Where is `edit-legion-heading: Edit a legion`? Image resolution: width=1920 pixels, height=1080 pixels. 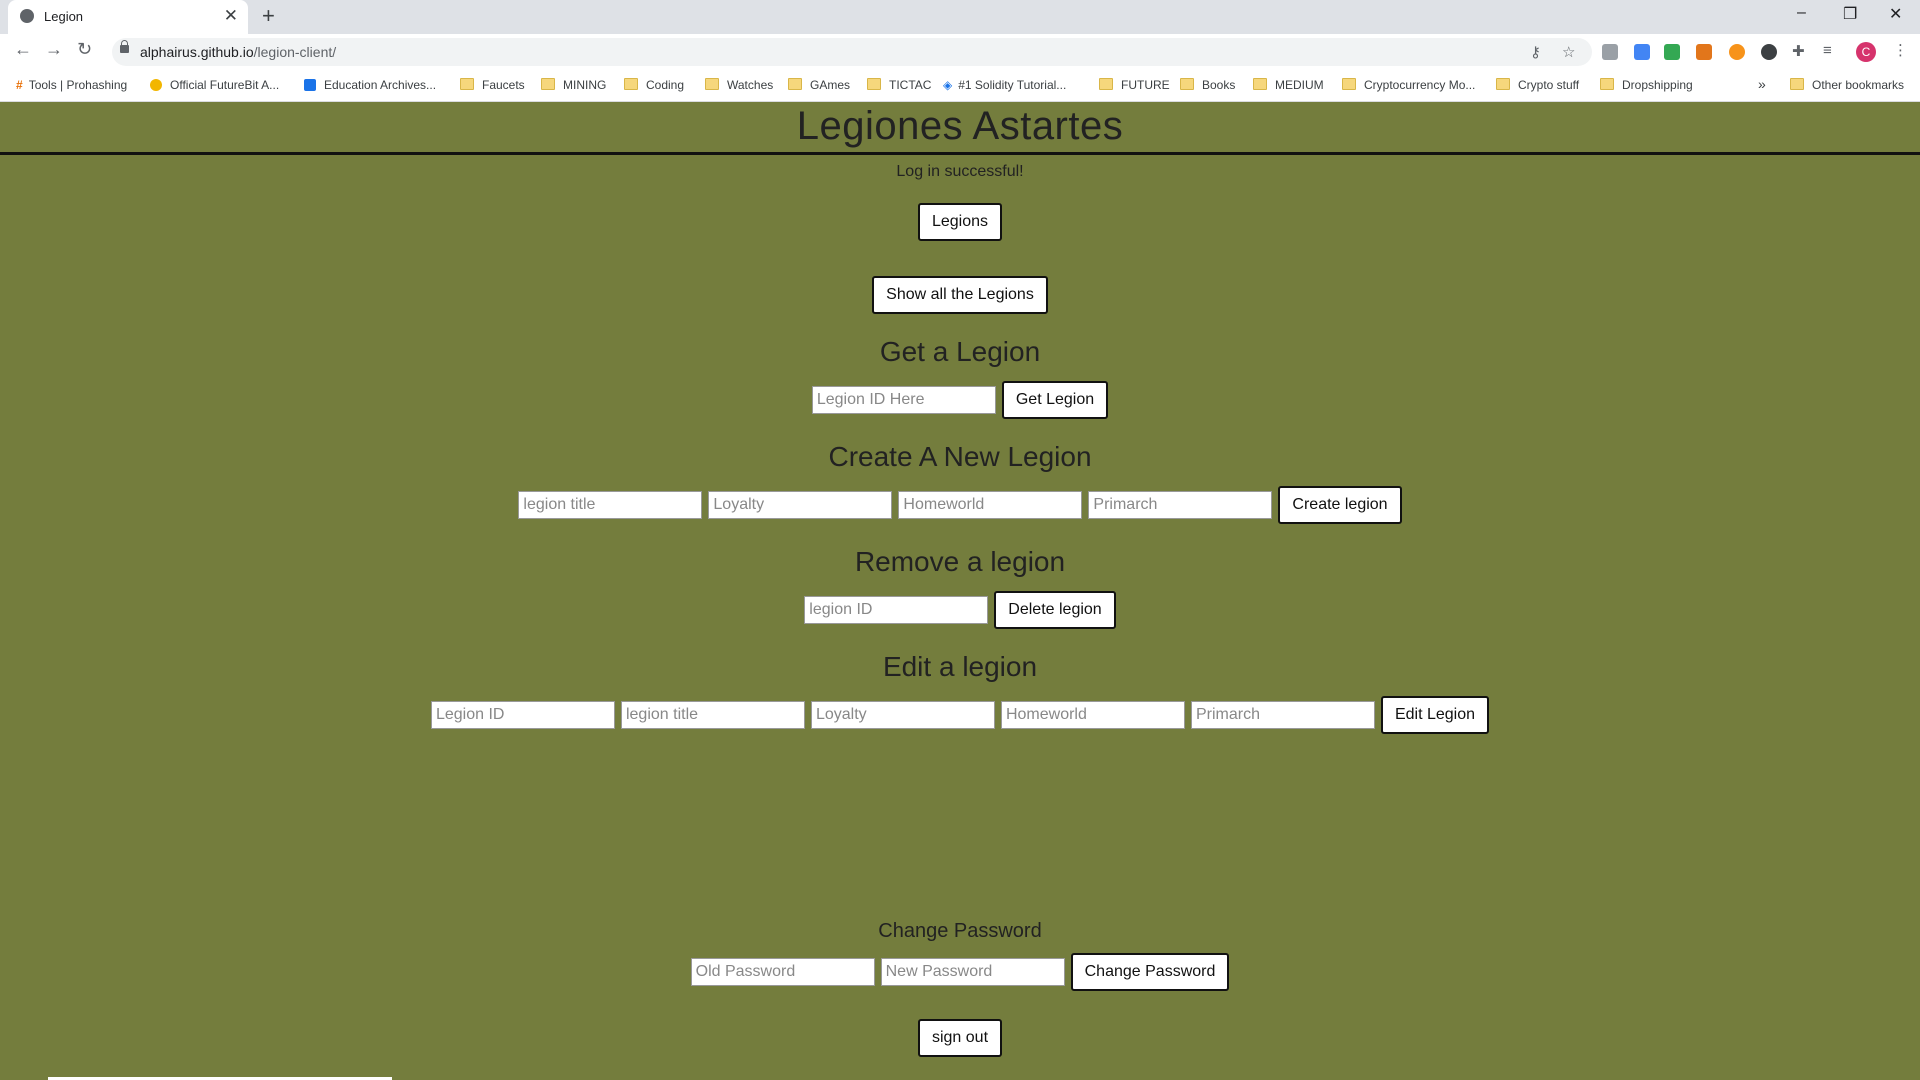
edit-legion-heading: Edit a legion is located at coordinates (960, 666).